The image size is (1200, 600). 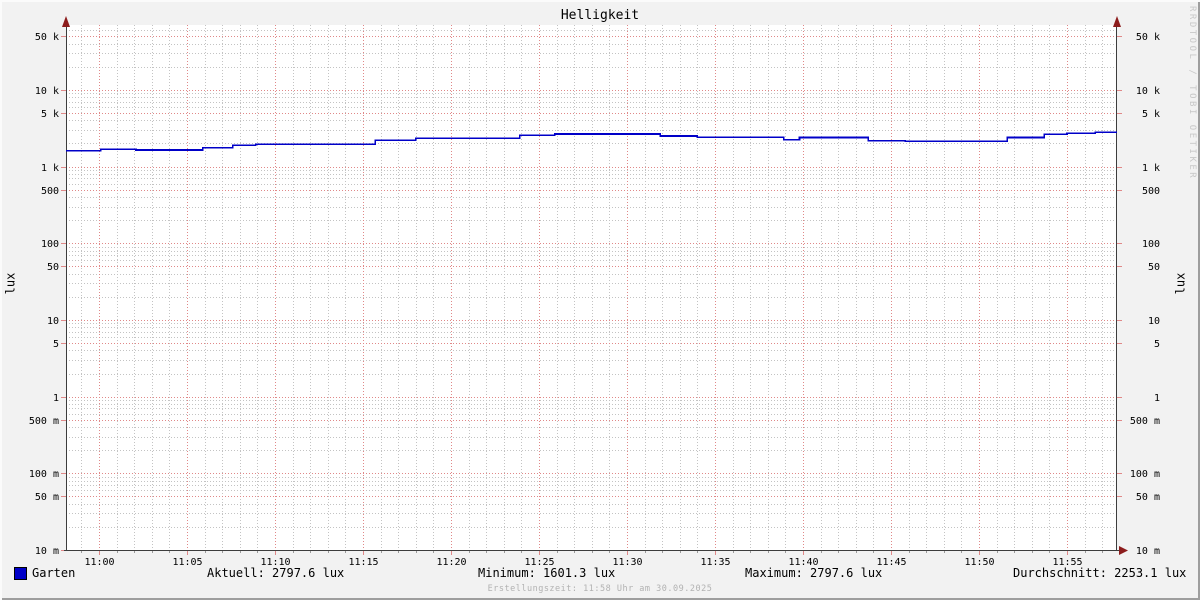 What do you see at coordinates (53, 321) in the screenshot?
I see `y-tick-label-left: 10` at bounding box center [53, 321].